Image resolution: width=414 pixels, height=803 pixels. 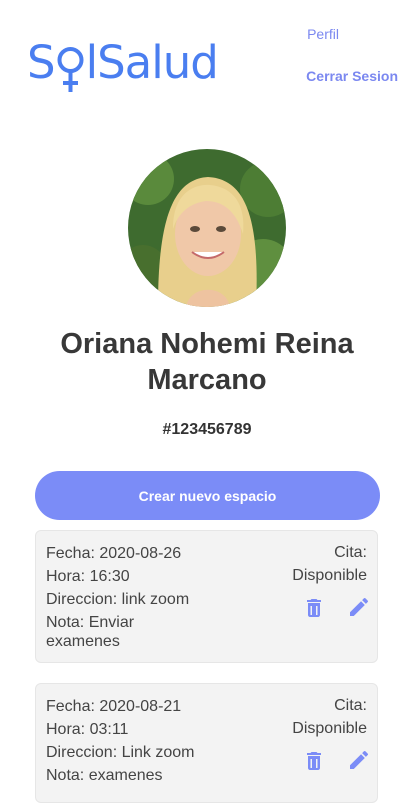 What do you see at coordinates (104, 775) in the screenshot?
I see `appointment-note: Nota: examenes` at bounding box center [104, 775].